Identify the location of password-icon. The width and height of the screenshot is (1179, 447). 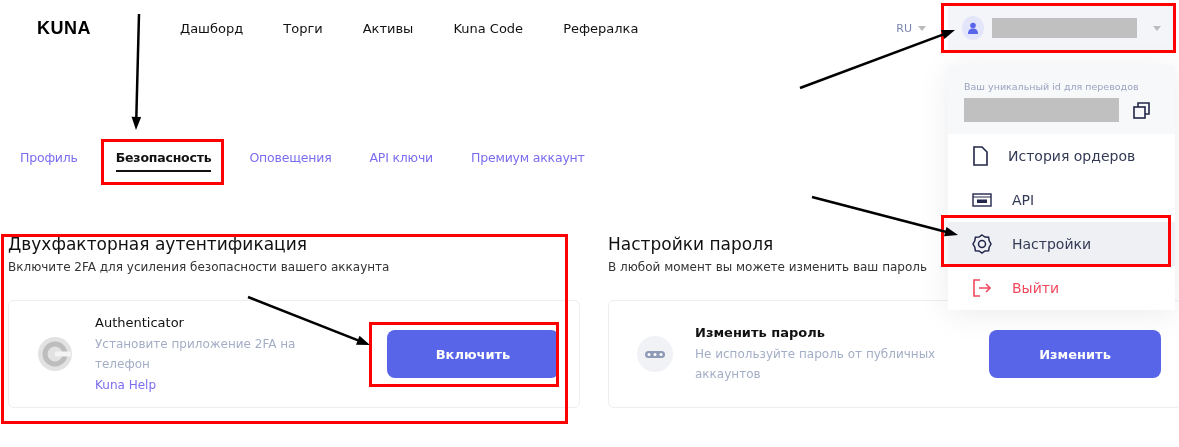
(655, 354).